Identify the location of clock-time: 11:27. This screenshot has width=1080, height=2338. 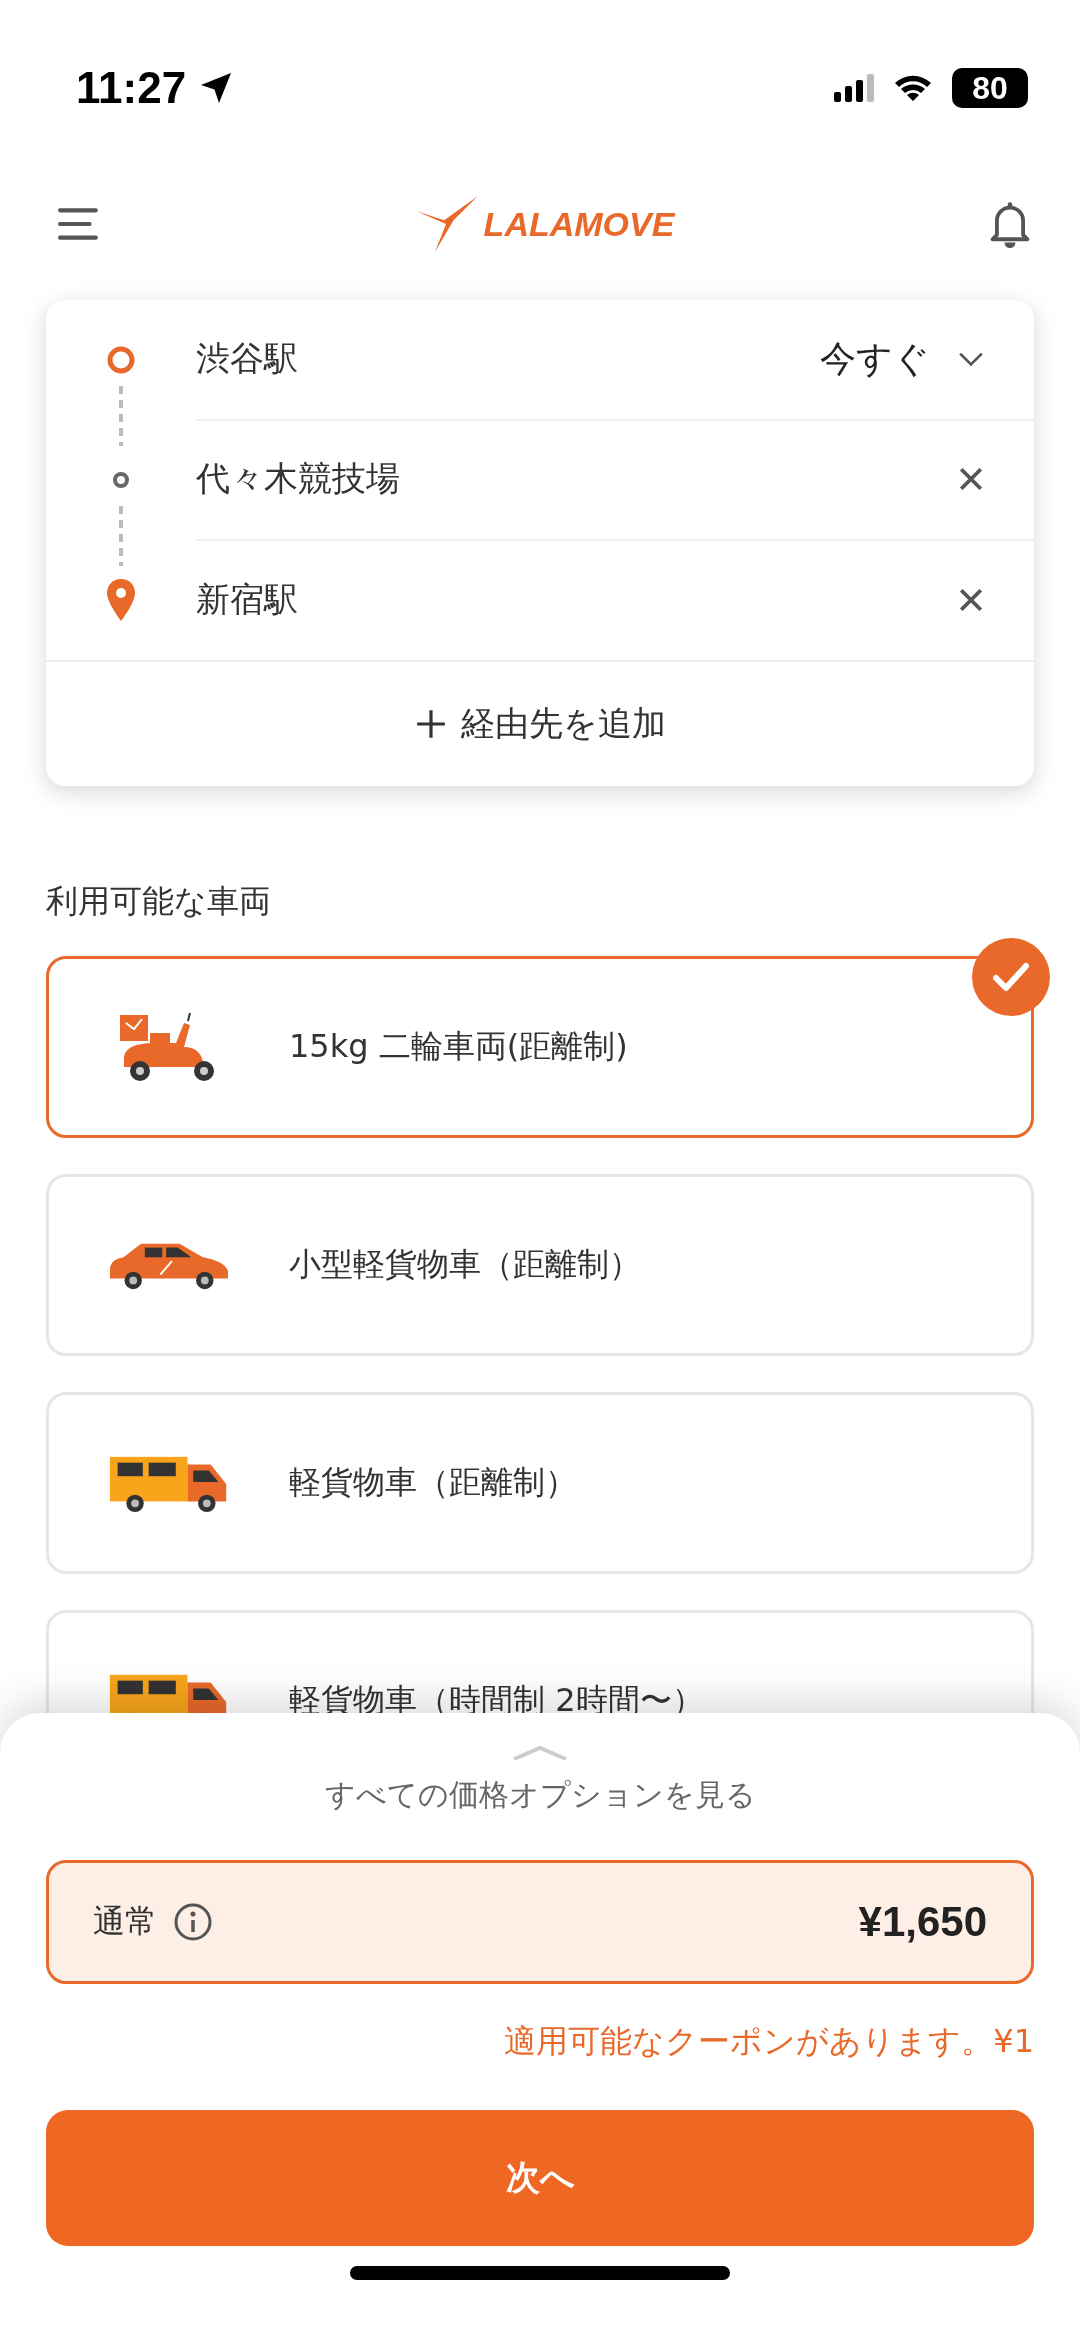
(131, 88).